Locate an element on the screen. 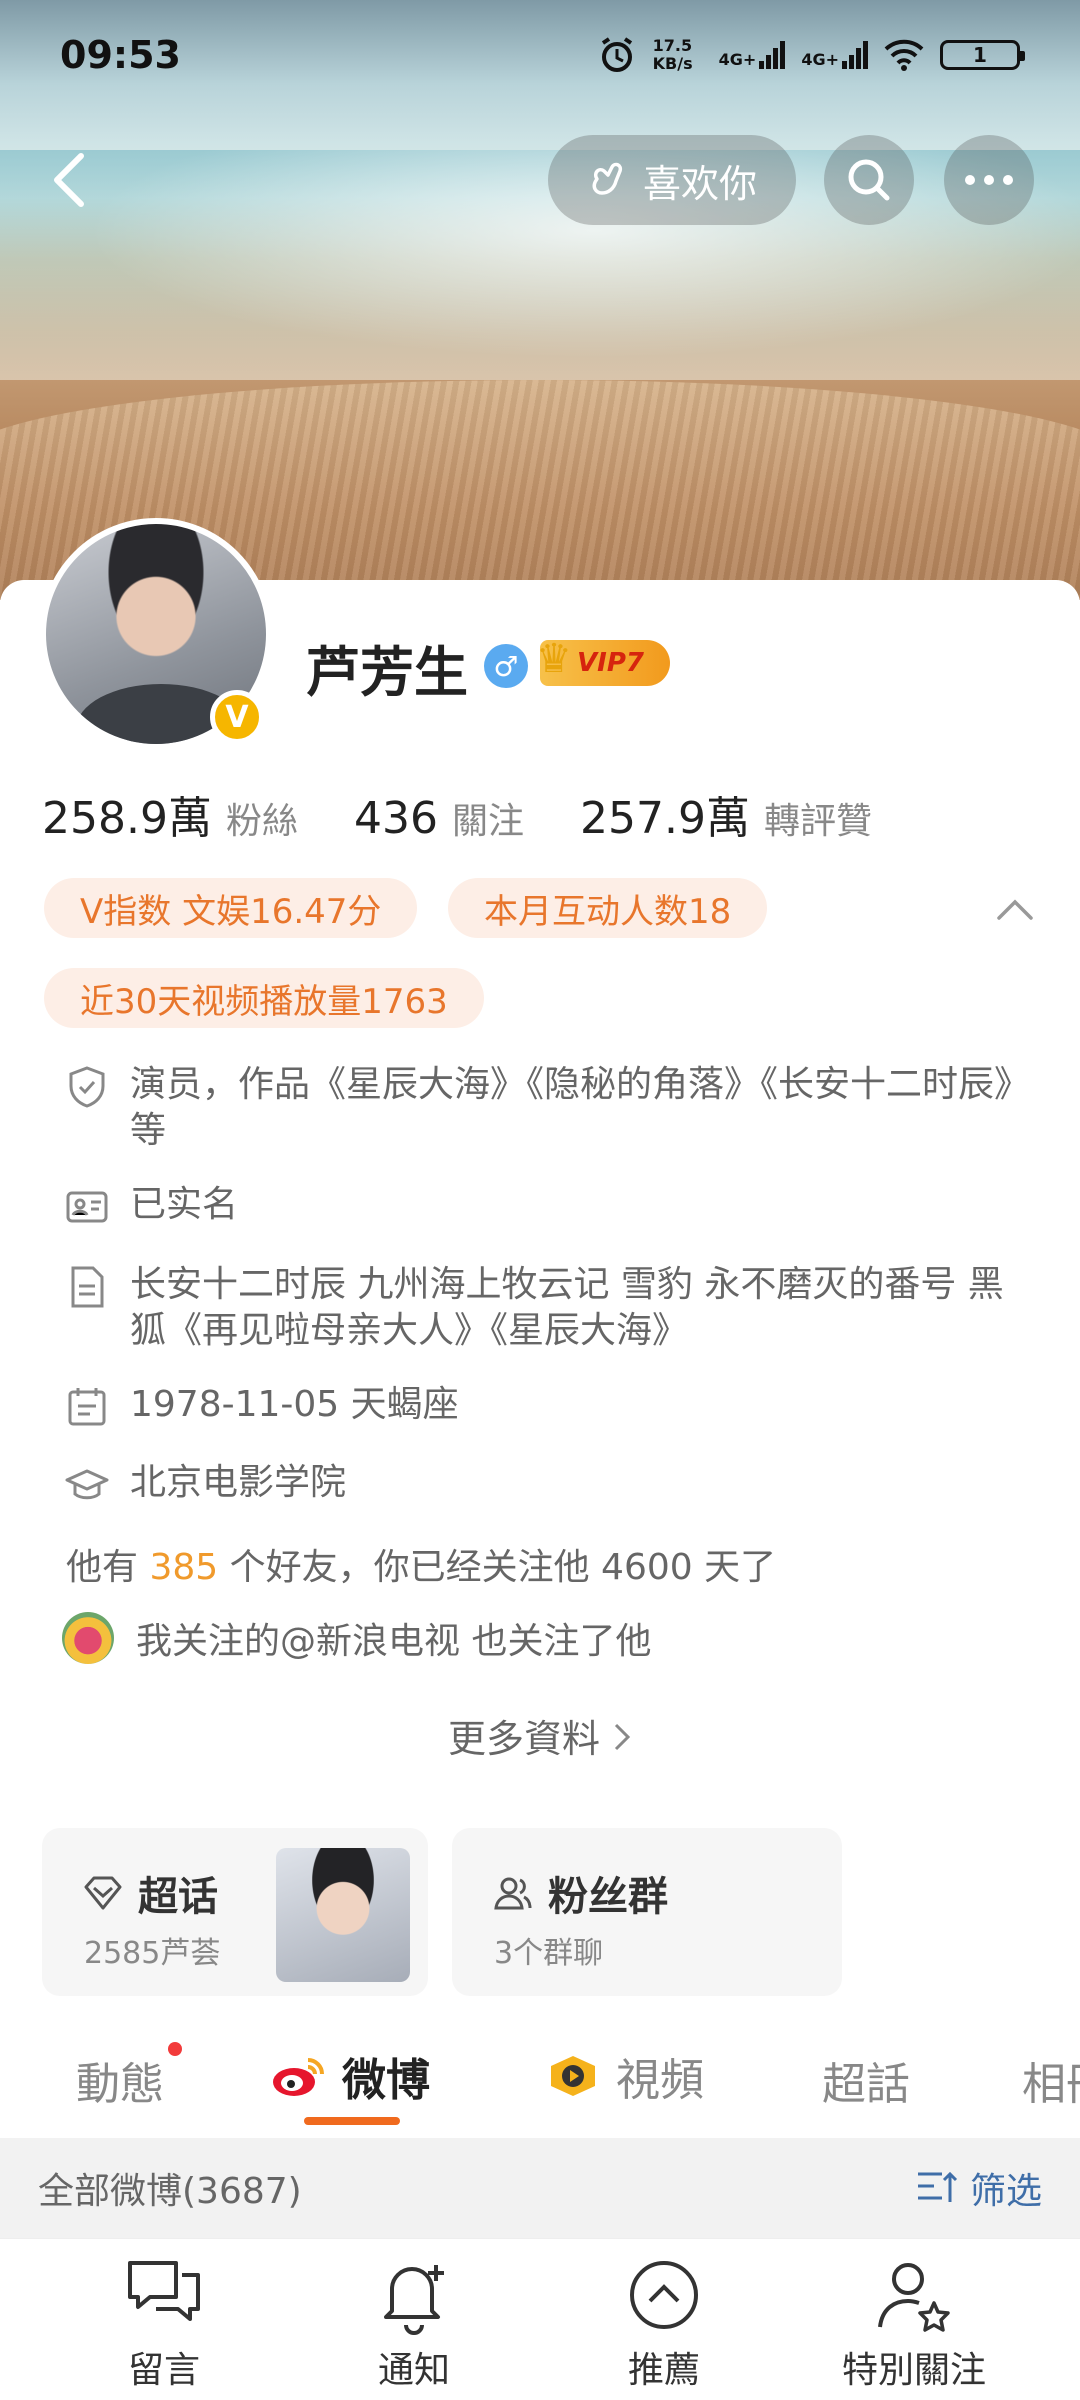  mutual-follow: 我关注的@新浪电视 也关注了他 is located at coordinates (356, 1638).